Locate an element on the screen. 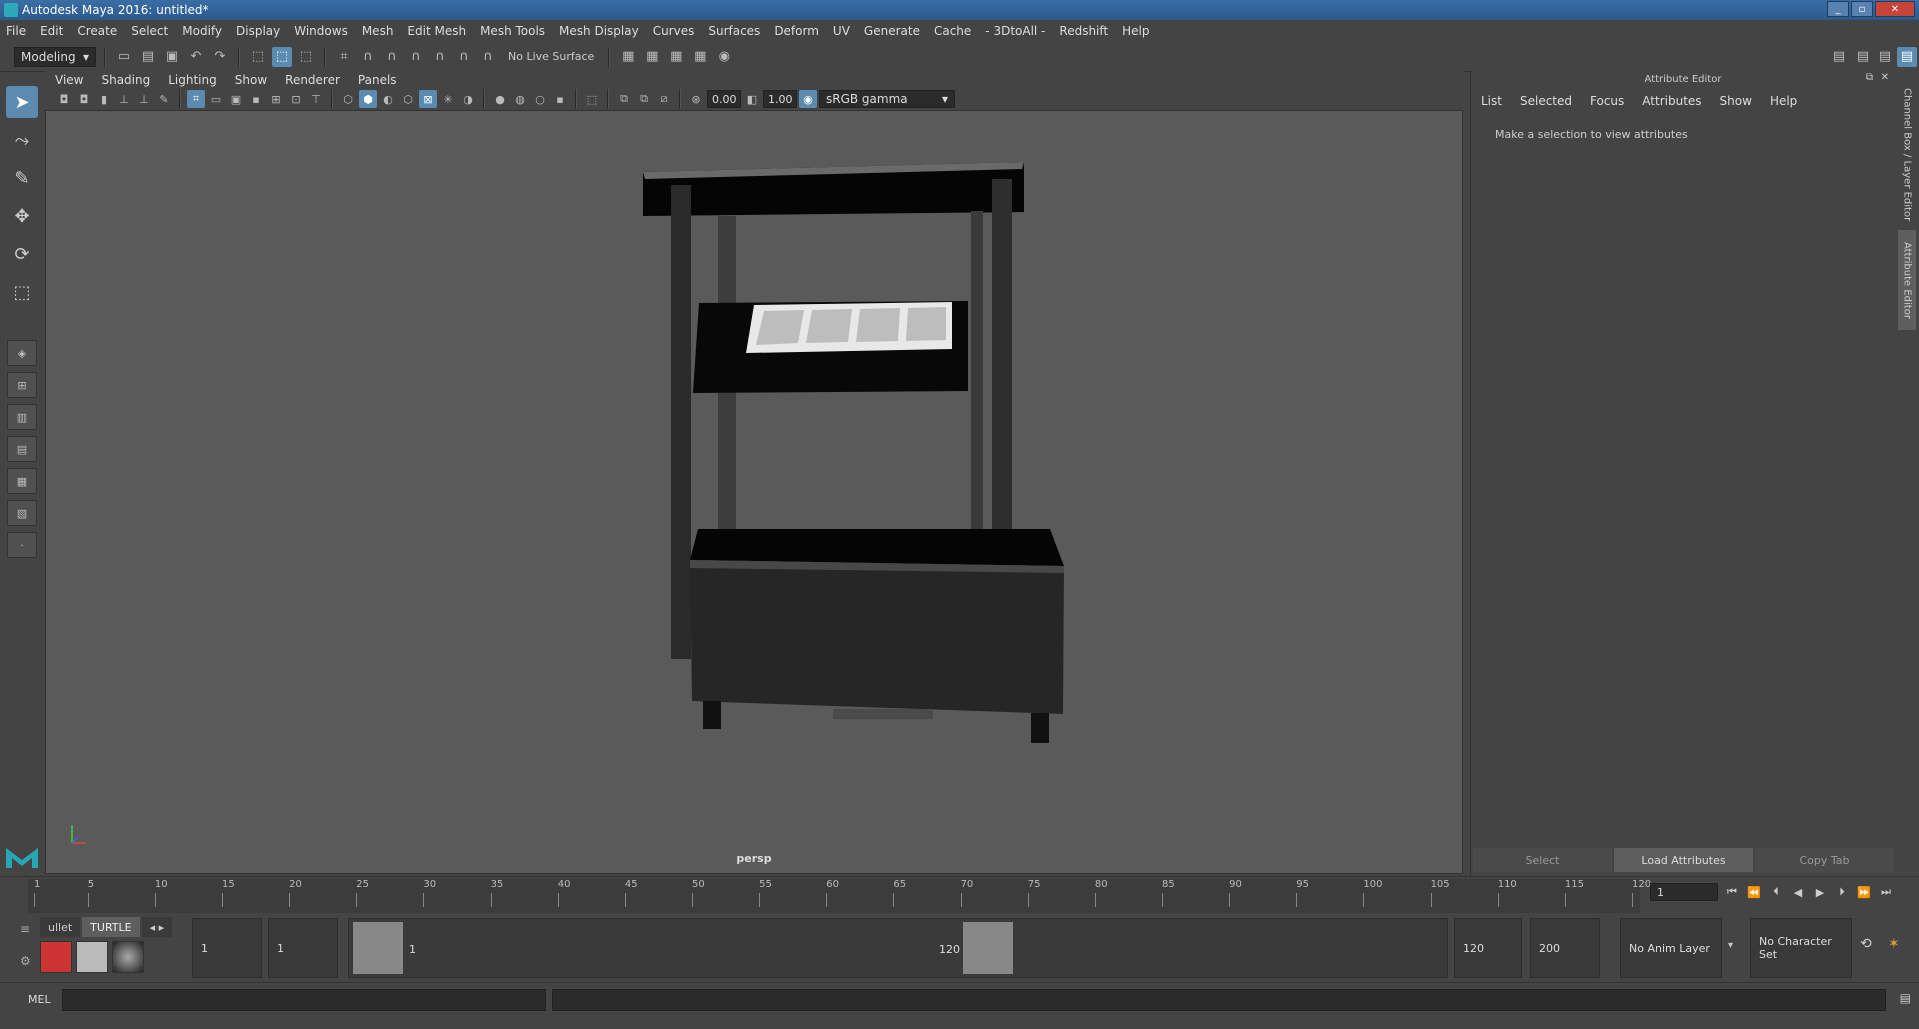 This screenshot has height=1029, width=1919. field-chart-icon: ⊞ is located at coordinates (276, 99).